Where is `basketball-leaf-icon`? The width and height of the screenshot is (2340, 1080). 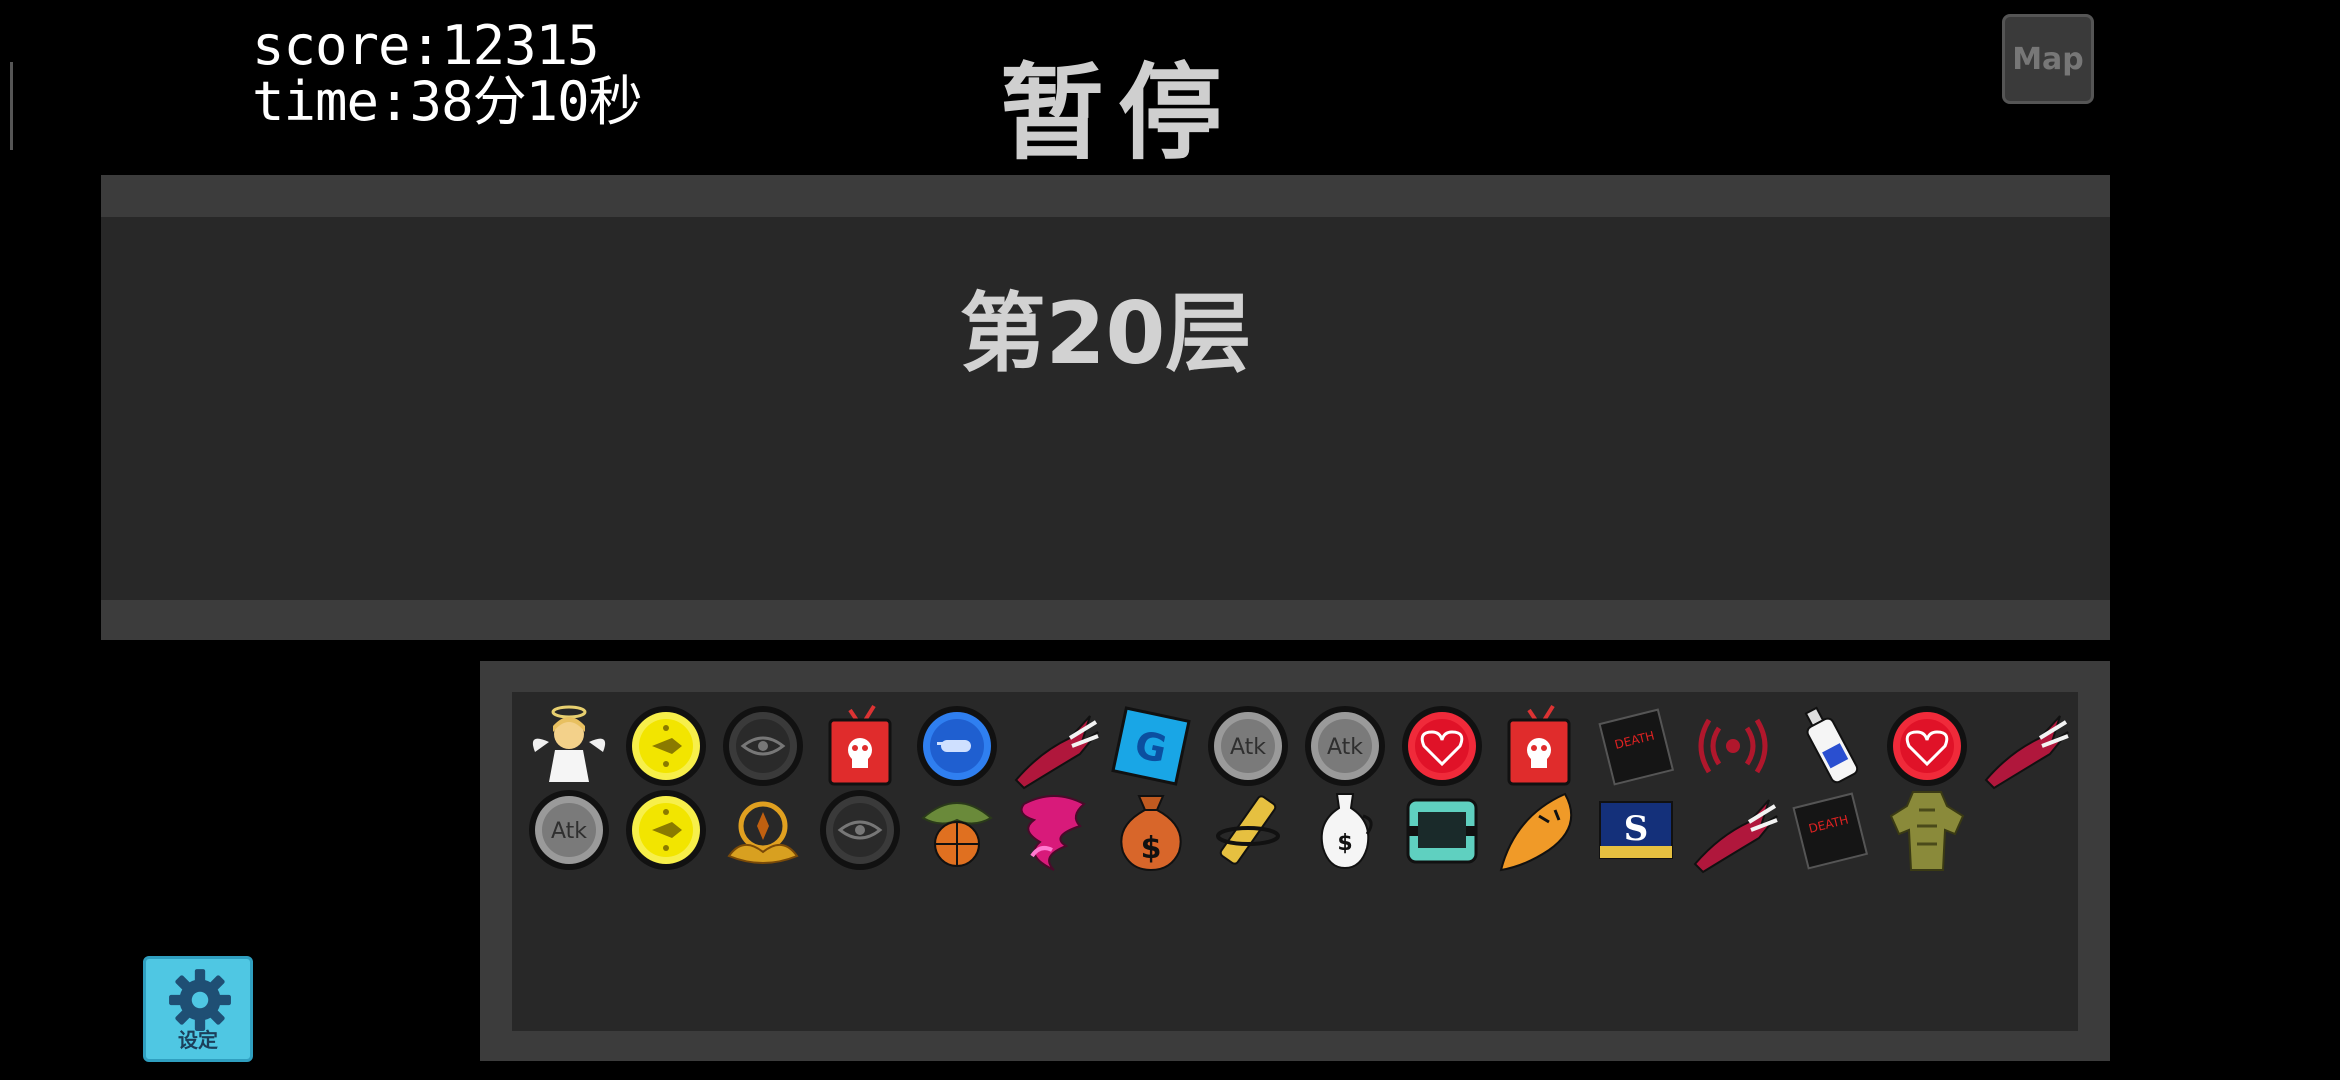 basketball-leaf-icon is located at coordinates (956, 834).